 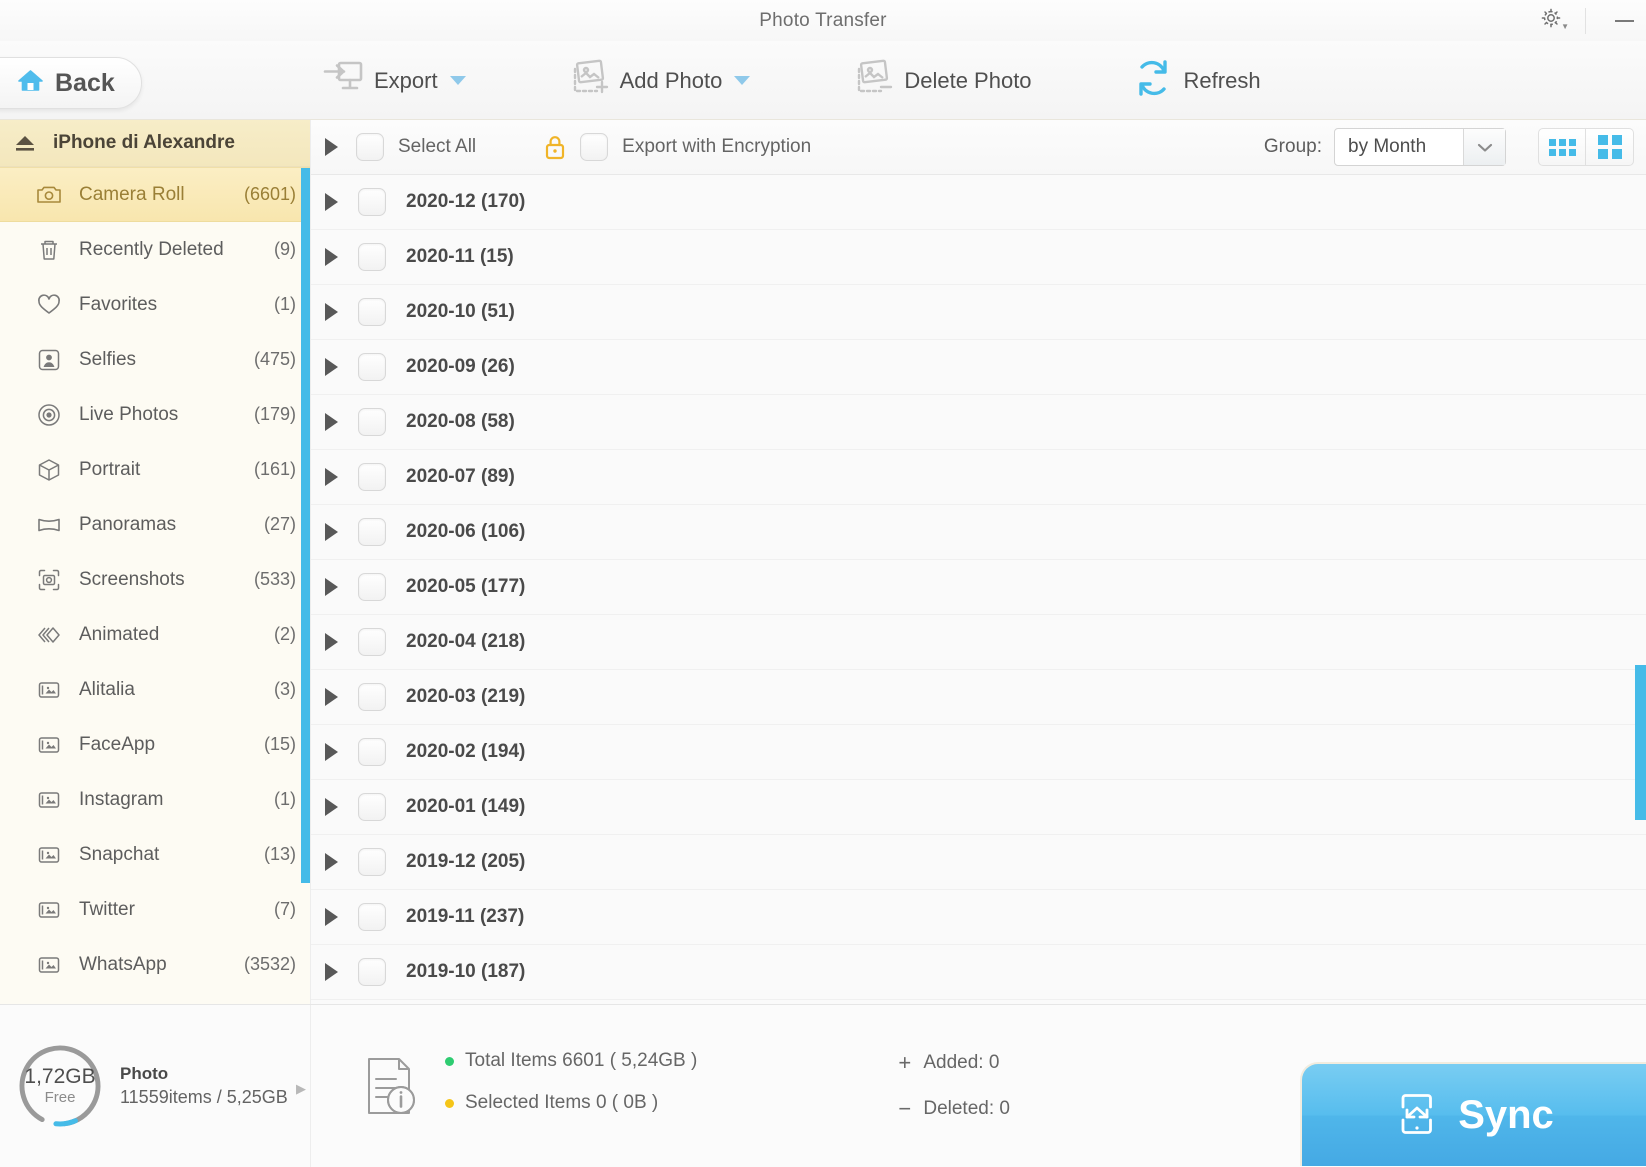 I want to click on total-items-label: Total Items 6601 ( 5,24GB ), so click(x=581, y=1060).